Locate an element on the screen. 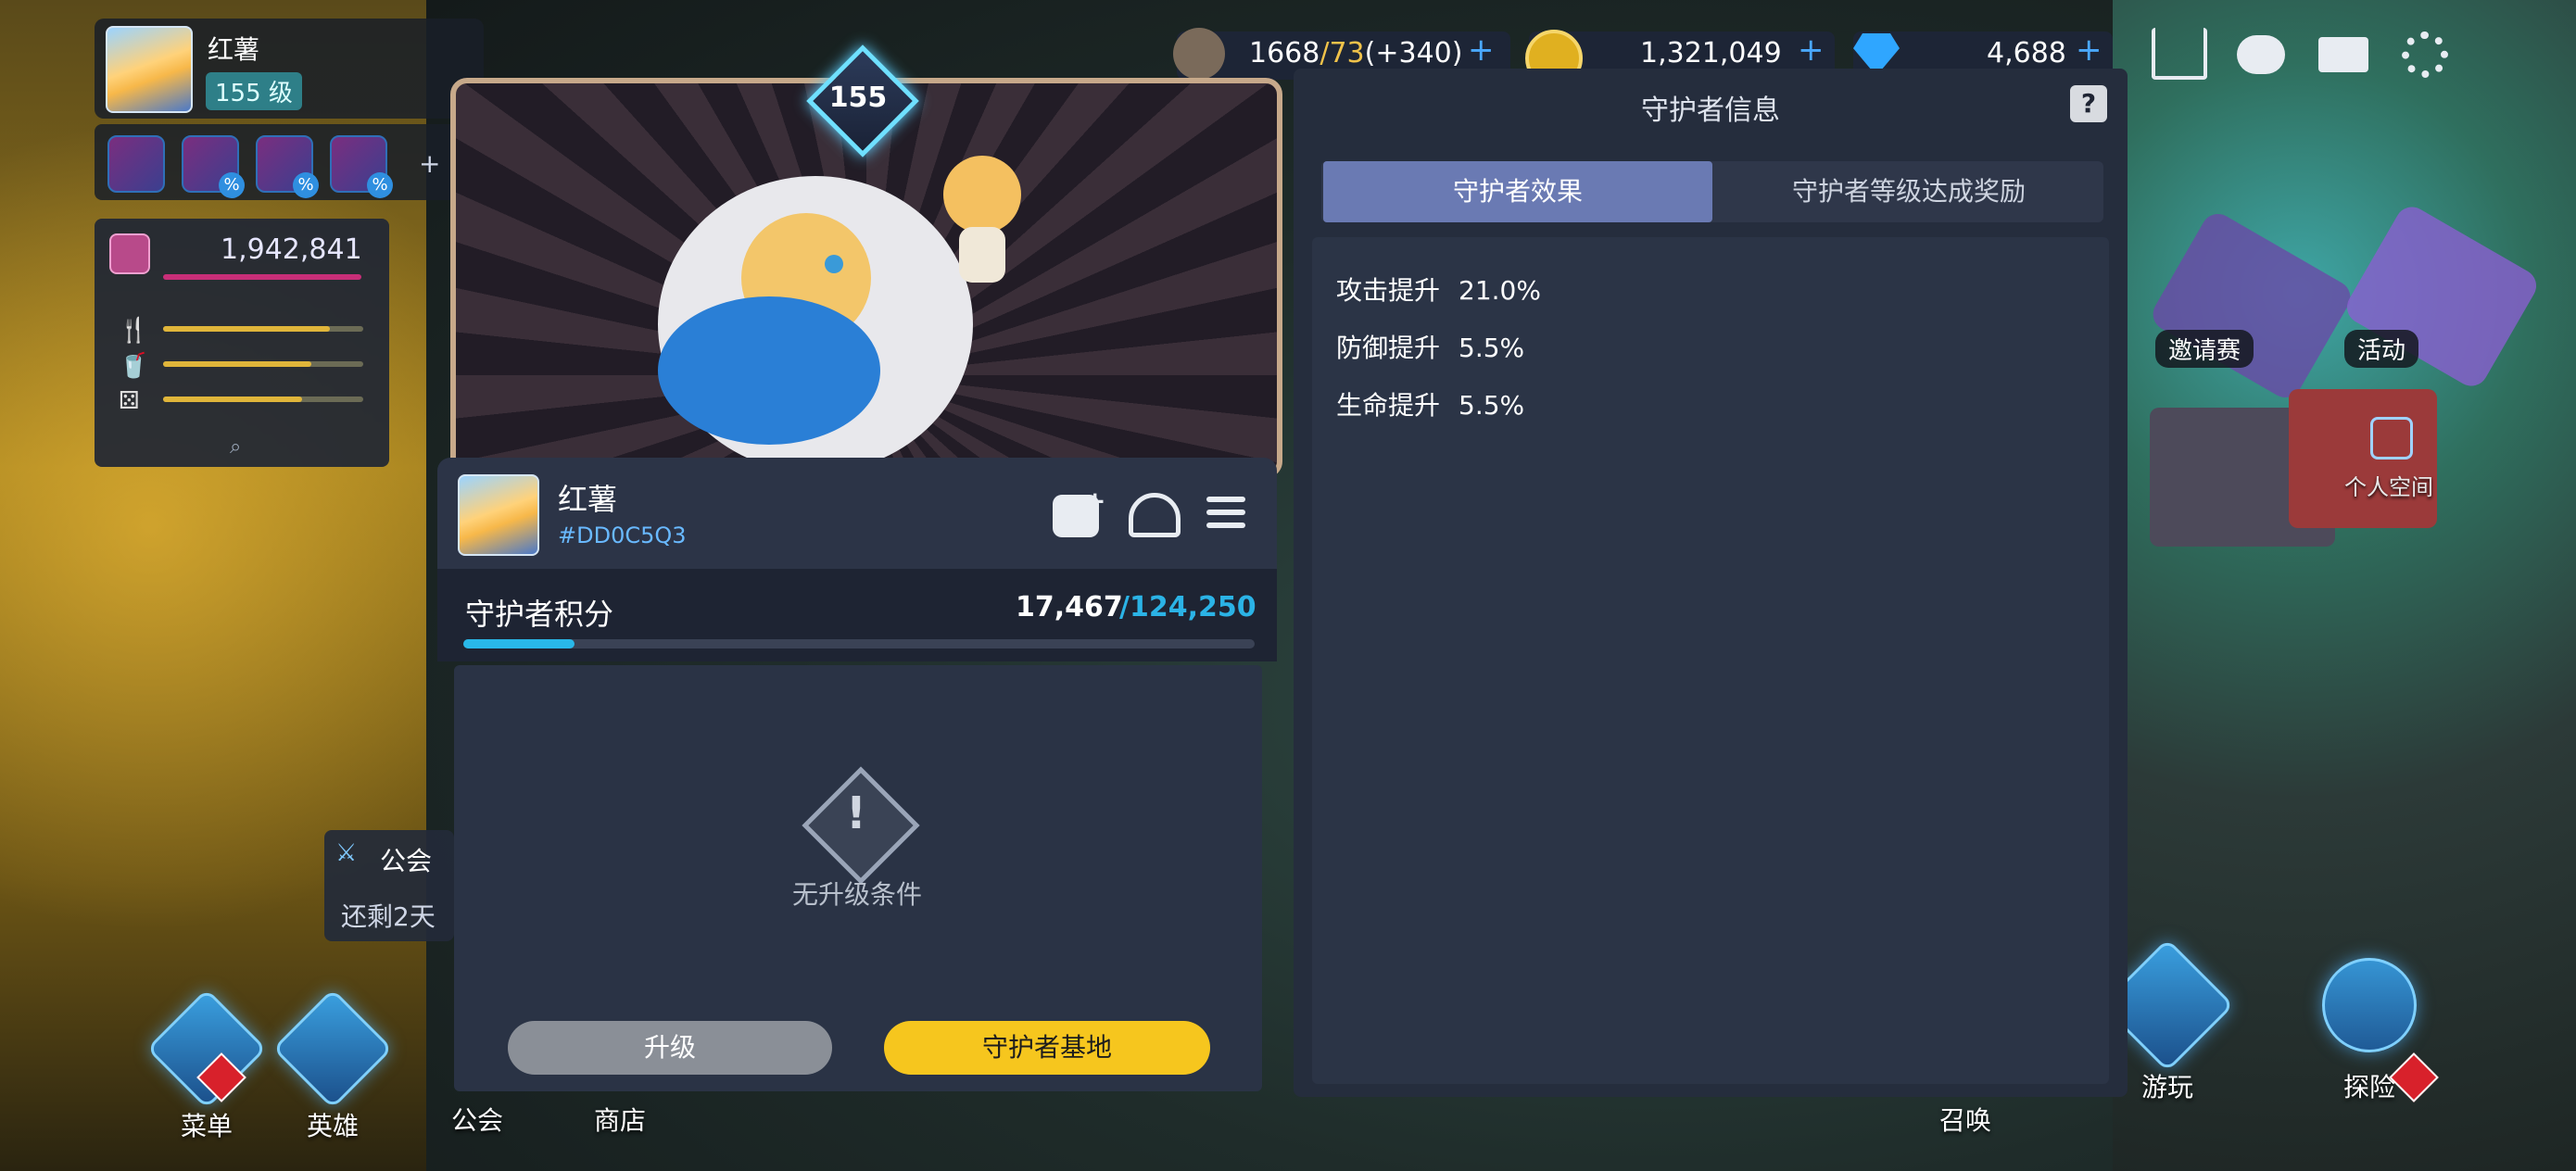 The width and height of the screenshot is (2576, 1171). effect-row: 防御提升 5.5% is located at coordinates (1430, 346).